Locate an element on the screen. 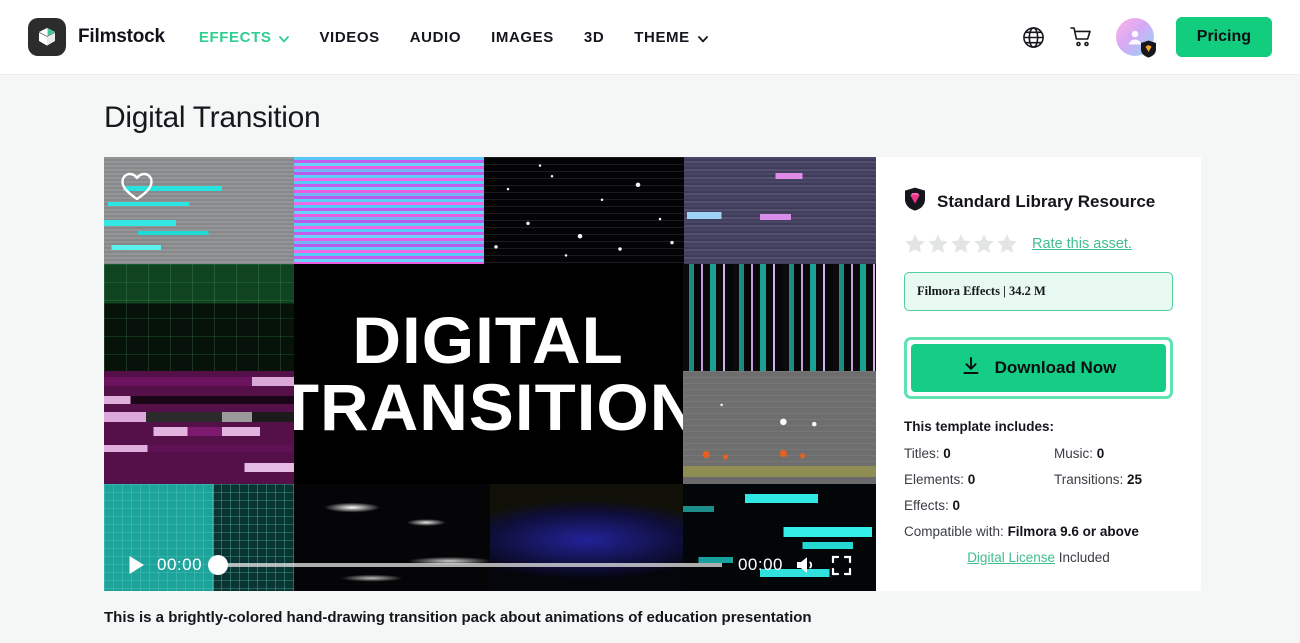 The image size is (1300, 643). resource-type-row: Standard Library Resource is located at coordinates (1038, 201).